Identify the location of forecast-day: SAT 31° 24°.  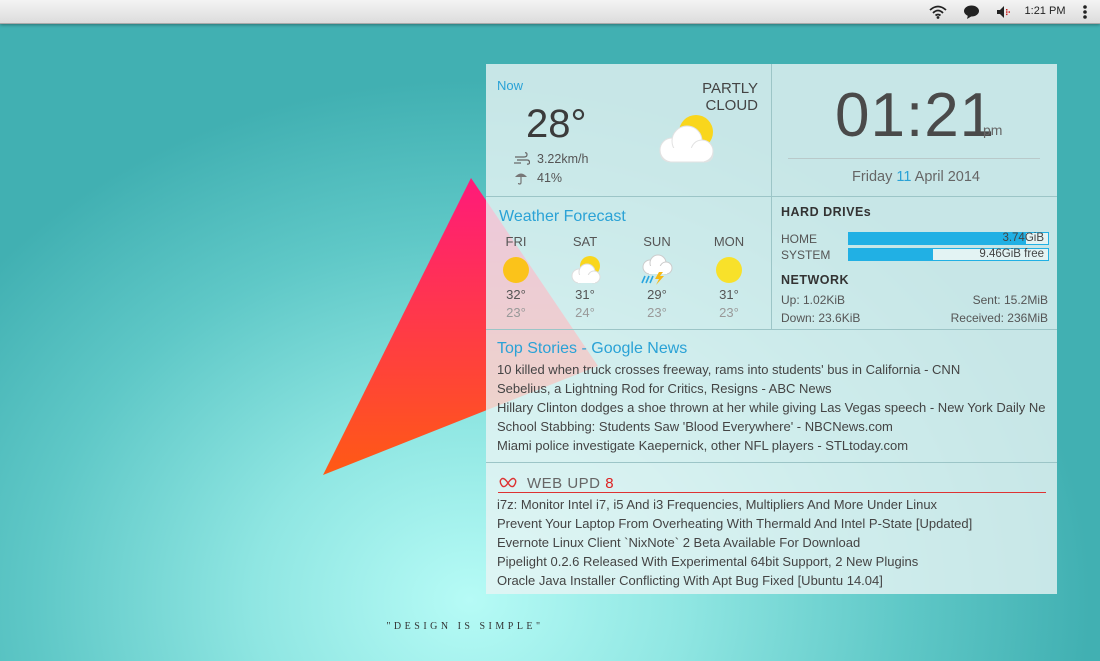
(585, 277).